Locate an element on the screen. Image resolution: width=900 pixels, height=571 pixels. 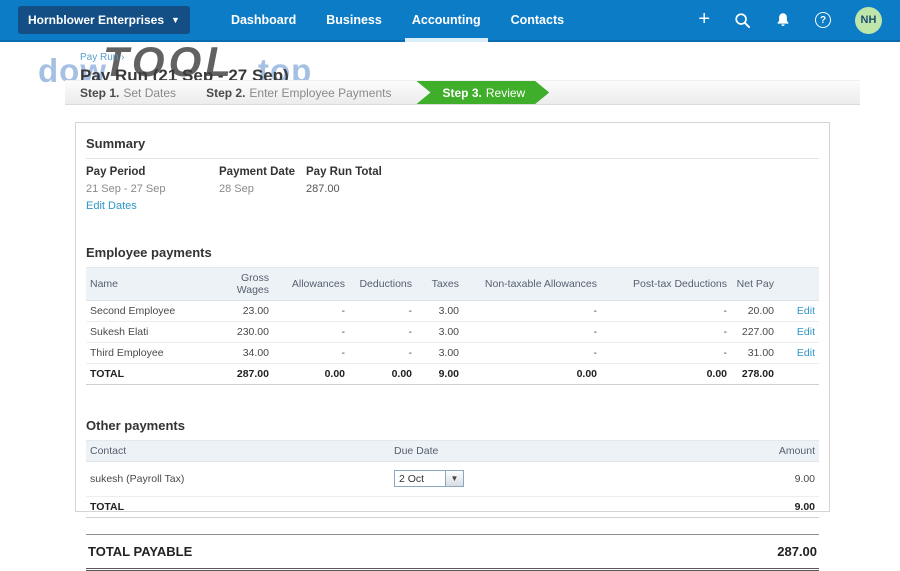
step-2-enter-employee-payments: Step 2. Enter Employee Payments is located at coordinates (298, 92).